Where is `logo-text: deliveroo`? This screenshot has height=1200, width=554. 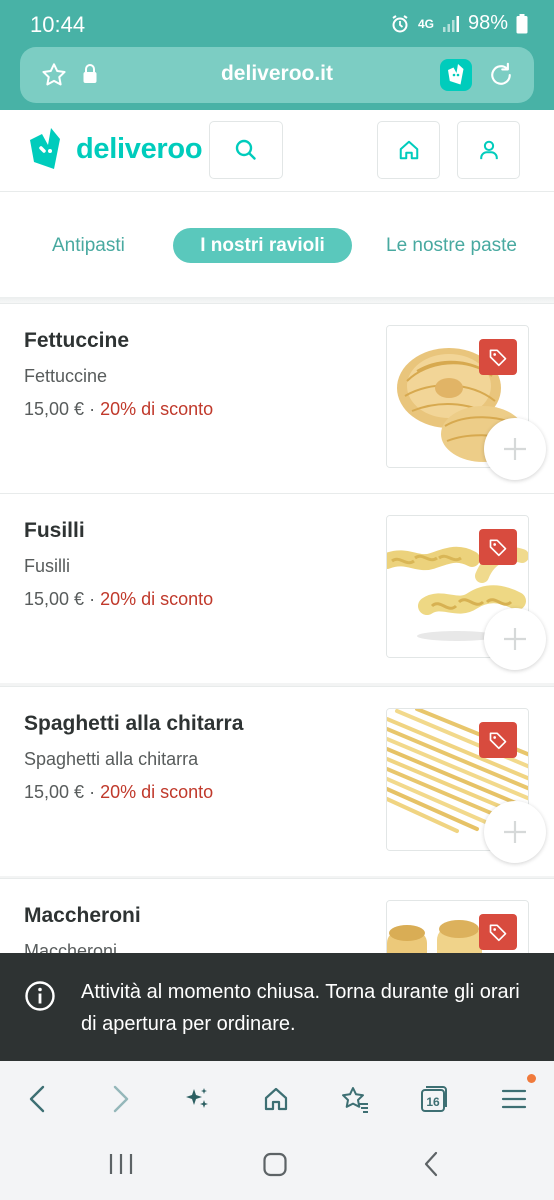 logo-text: deliveroo is located at coordinates (139, 148).